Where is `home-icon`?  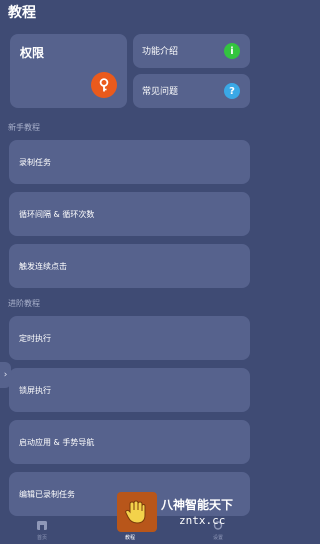 home-icon is located at coordinates (42, 525).